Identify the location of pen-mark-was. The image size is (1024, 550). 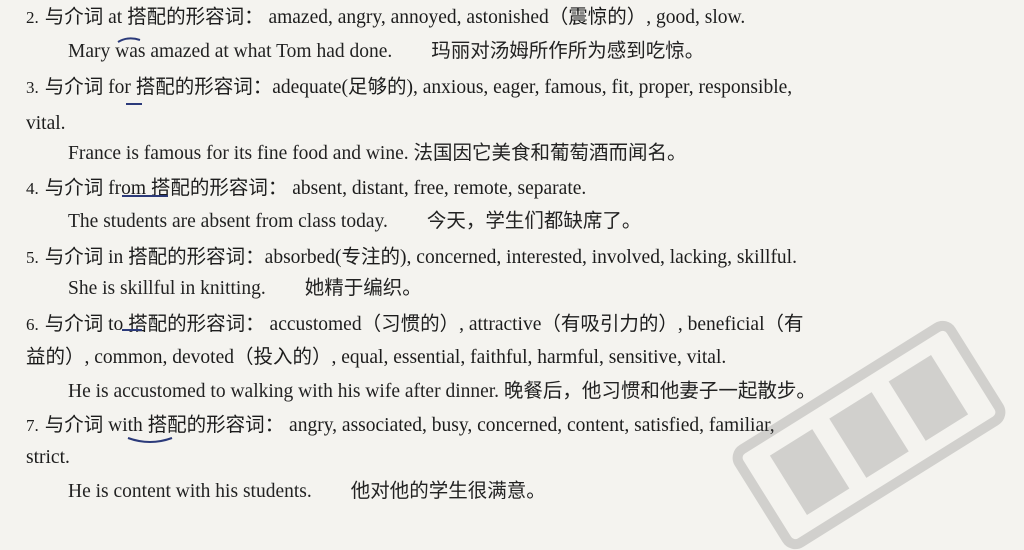
(129, 40).